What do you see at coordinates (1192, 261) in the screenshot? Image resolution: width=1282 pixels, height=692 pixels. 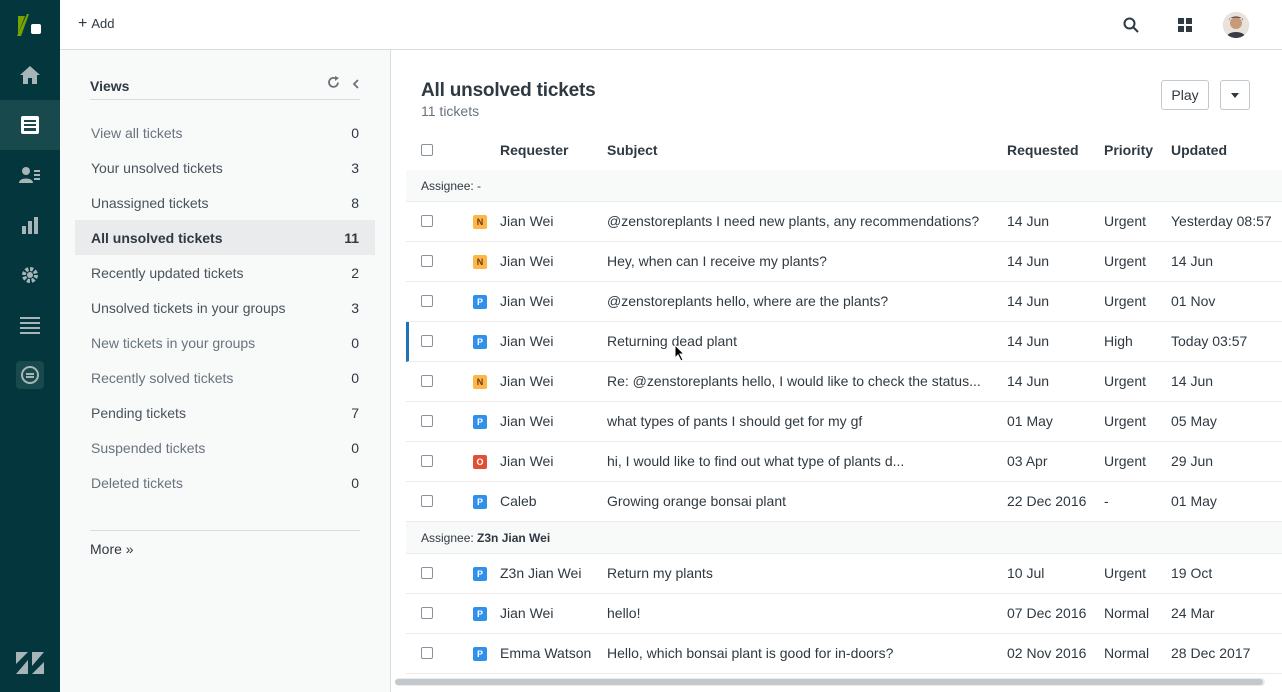 I see `cell-updated: 14 Jun` at bounding box center [1192, 261].